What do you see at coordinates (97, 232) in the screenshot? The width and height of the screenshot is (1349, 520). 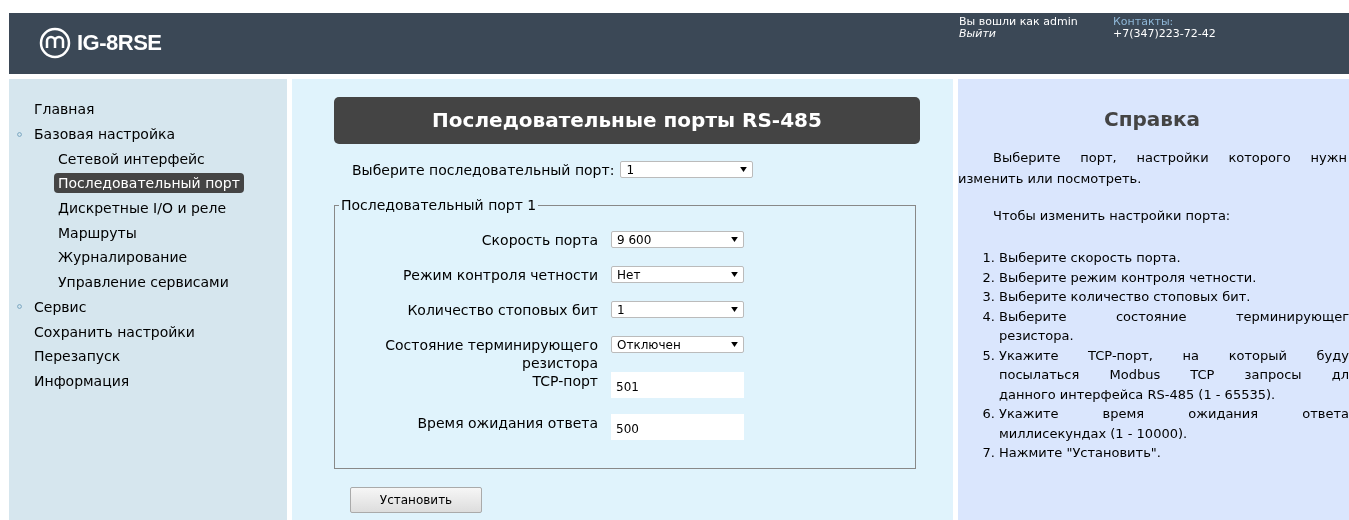 I see `nav-link: Маршруты` at bounding box center [97, 232].